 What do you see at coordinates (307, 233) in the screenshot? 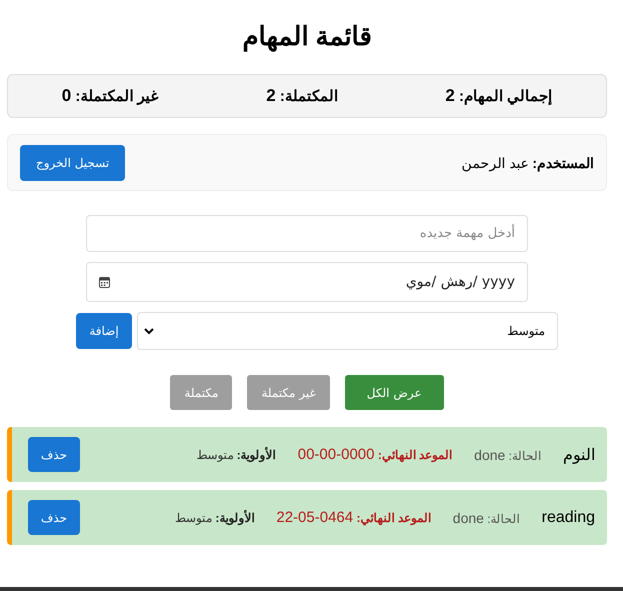
I see `task-input-field: أدخل مهمة جديده` at bounding box center [307, 233].